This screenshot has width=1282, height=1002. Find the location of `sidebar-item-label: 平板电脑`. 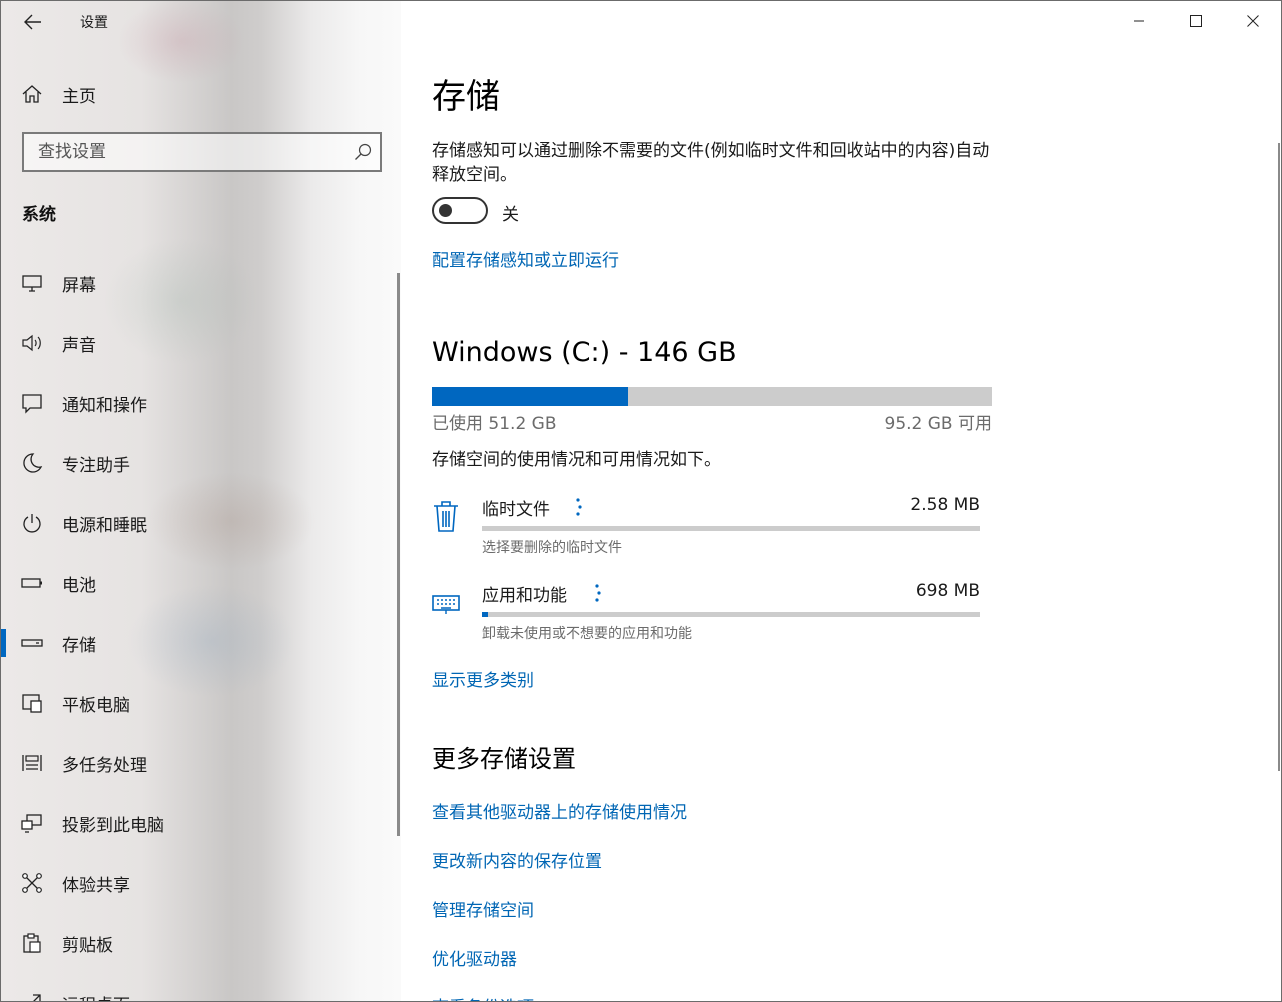

sidebar-item-label: 平板电脑 is located at coordinates (96, 706).